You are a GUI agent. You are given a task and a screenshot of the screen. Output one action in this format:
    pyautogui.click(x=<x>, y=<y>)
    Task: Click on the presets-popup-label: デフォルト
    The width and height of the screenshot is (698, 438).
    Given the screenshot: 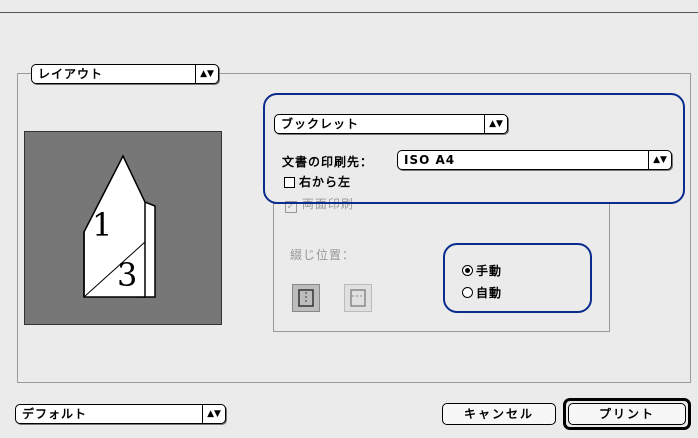 What is the action you would take?
    pyautogui.click(x=55, y=414)
    